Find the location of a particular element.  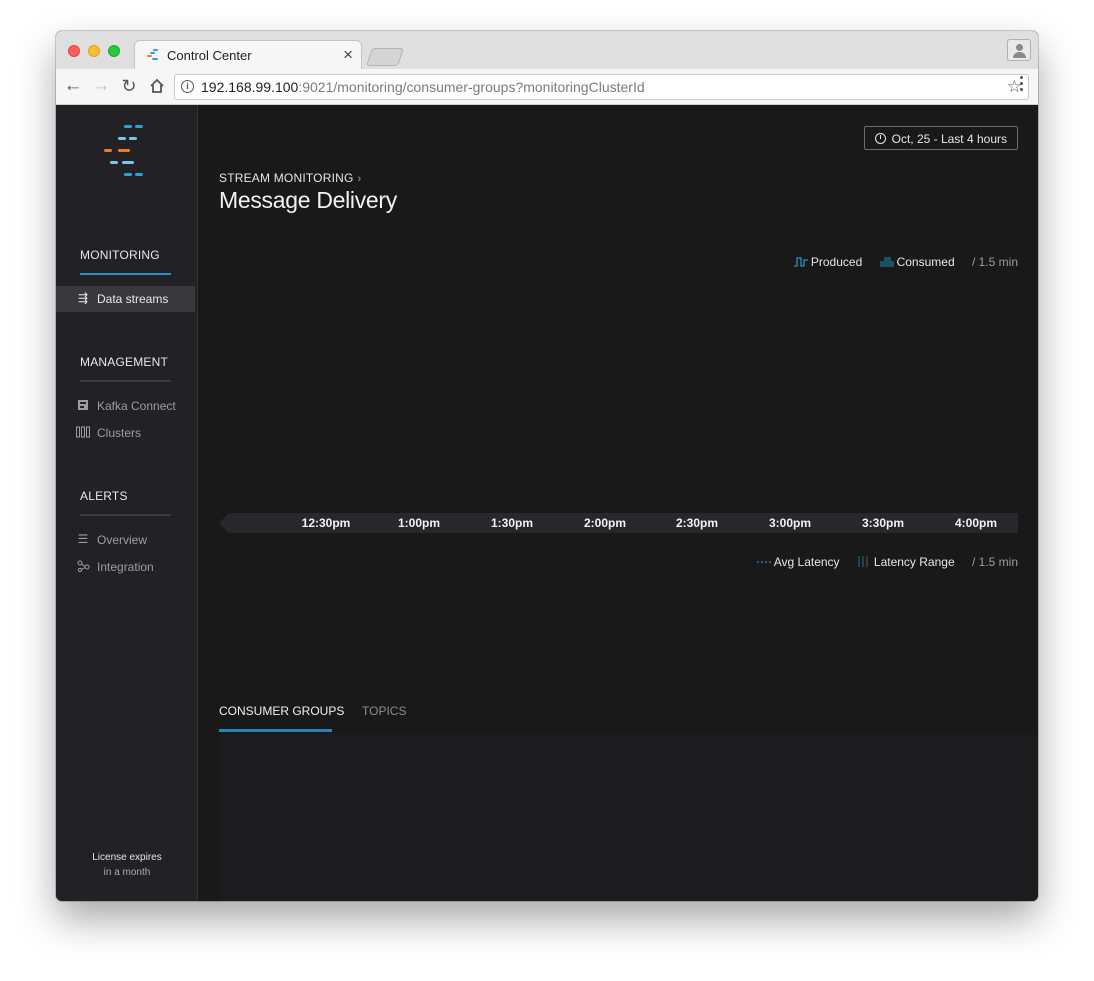

tab-panel is located at coordinates (628, 817).